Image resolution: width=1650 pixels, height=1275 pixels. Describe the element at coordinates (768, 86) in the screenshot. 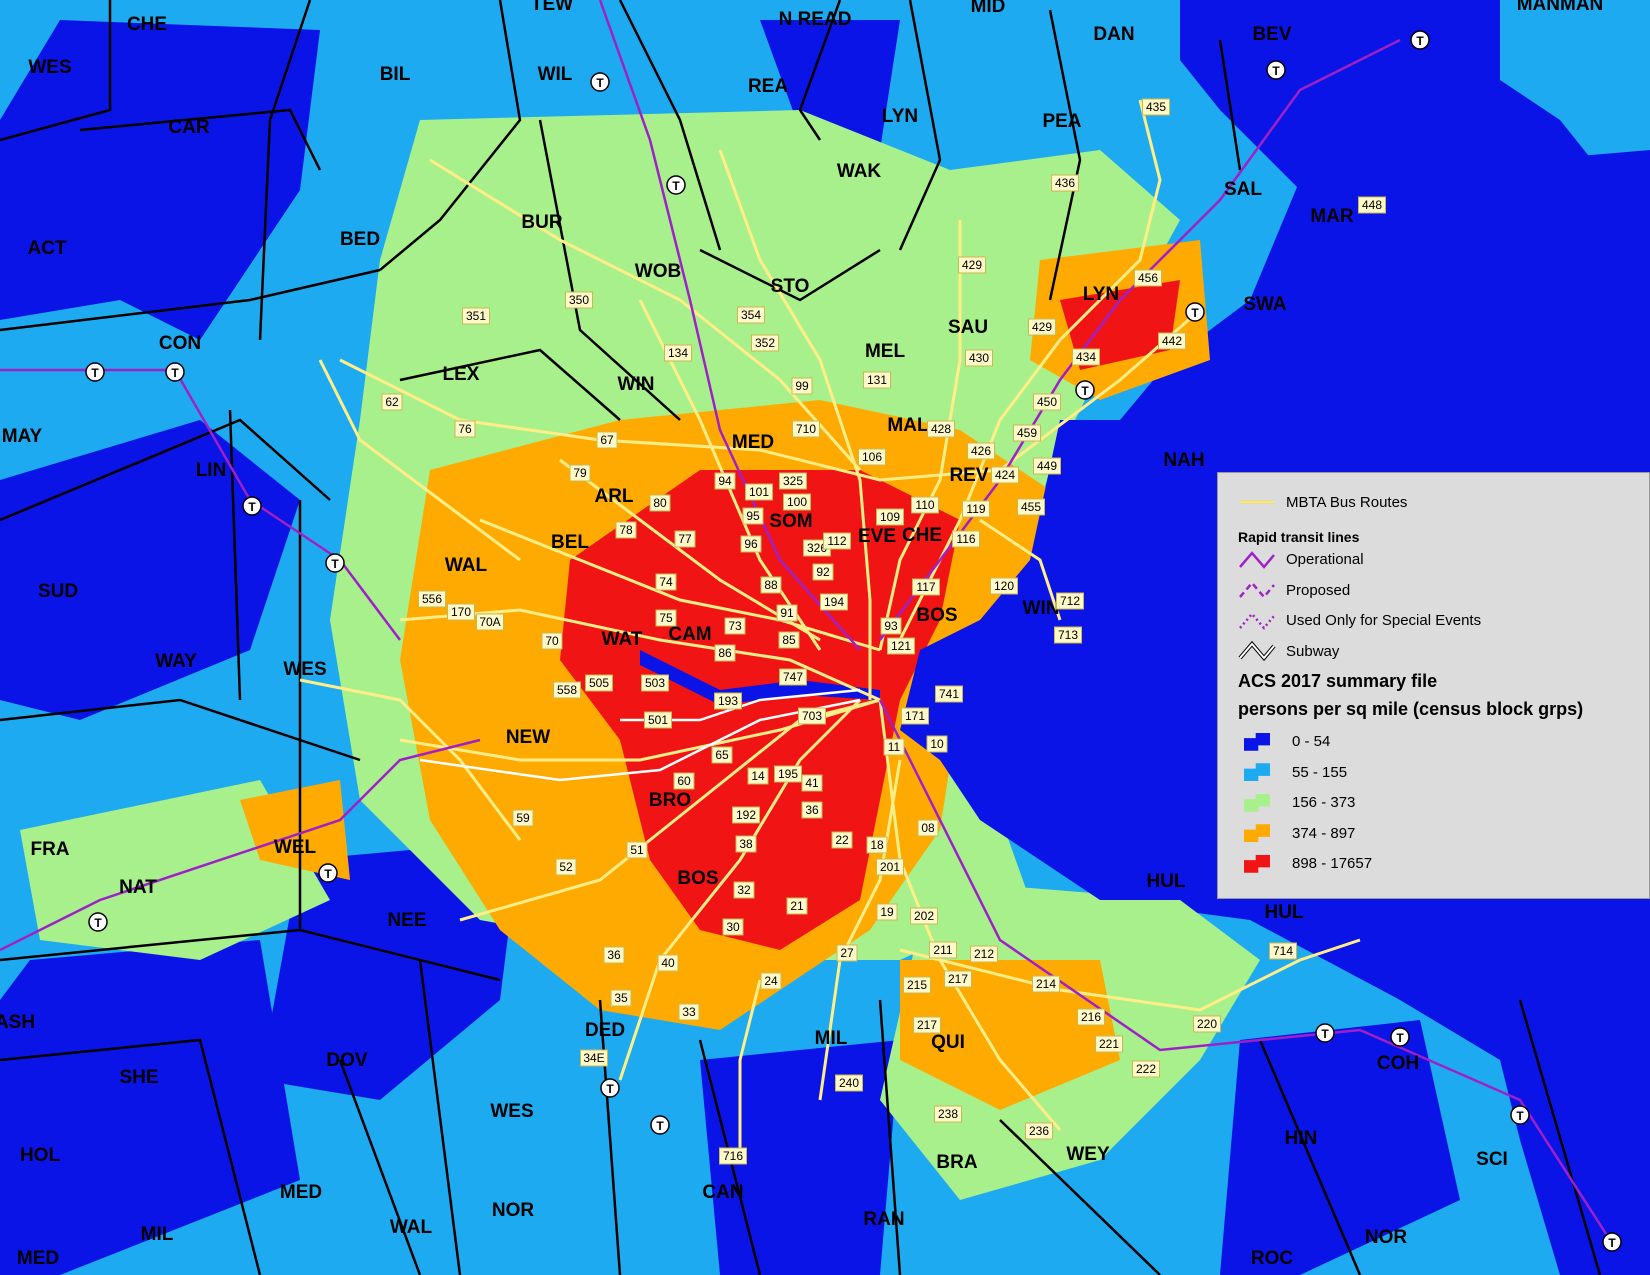

I see `town-label: REA` at that location.